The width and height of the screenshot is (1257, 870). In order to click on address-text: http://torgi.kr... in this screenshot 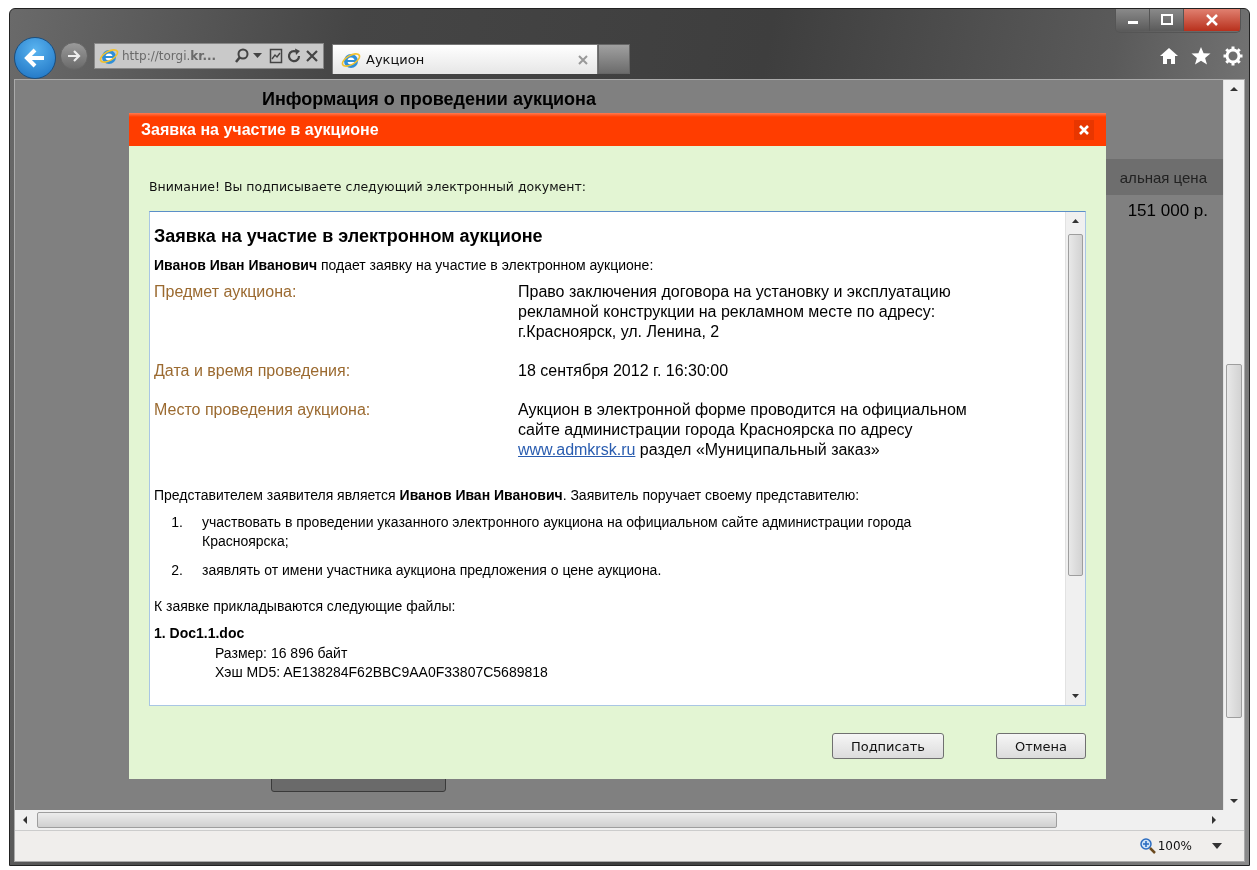, I will do `click(170, 56)`.